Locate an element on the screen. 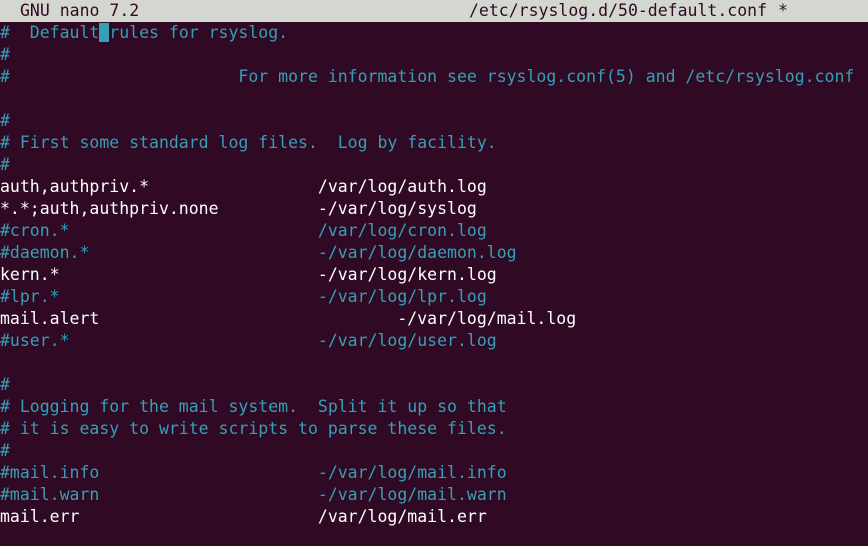 This screenshot has height=546, width=868. editor-line: #daemon.* -/var/log/daemon.log is located at coordinates (434, 253).